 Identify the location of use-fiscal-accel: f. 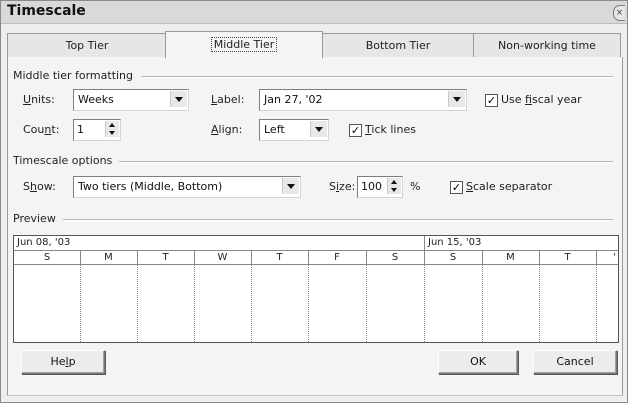
(528, 99).